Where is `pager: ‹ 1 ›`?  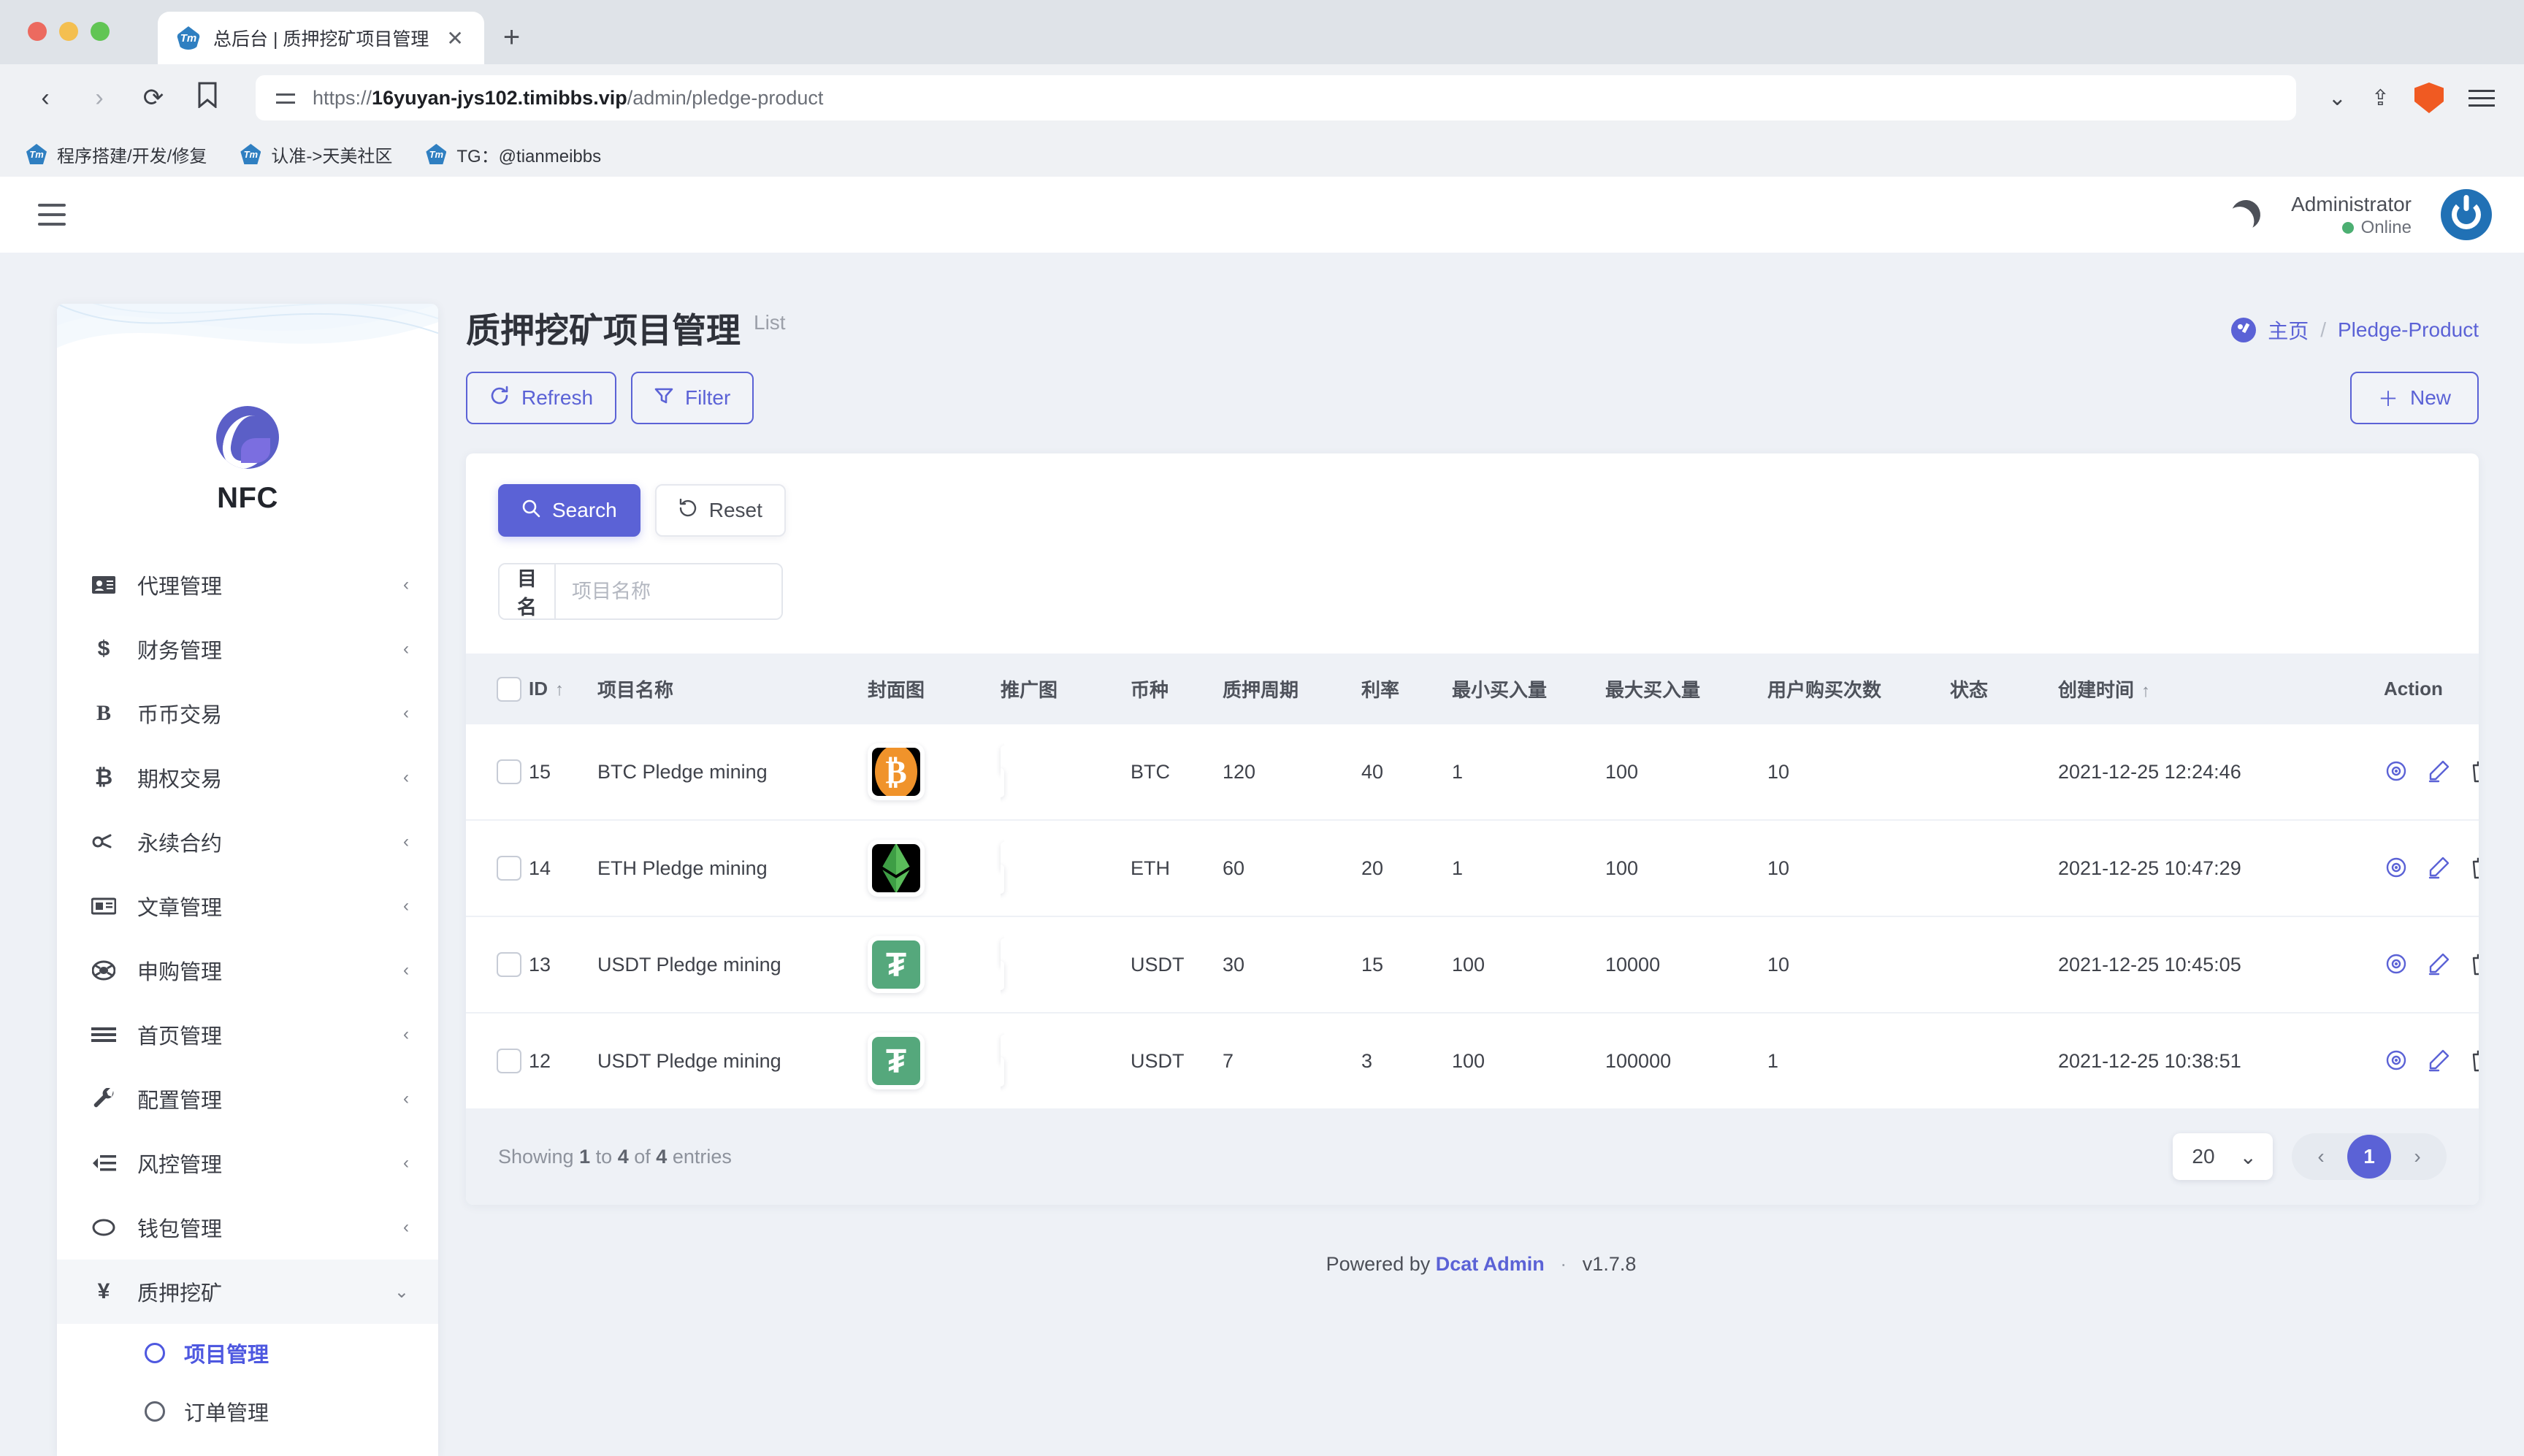
pager: ‹ 1 › is located at coordinates (2369, 1156).